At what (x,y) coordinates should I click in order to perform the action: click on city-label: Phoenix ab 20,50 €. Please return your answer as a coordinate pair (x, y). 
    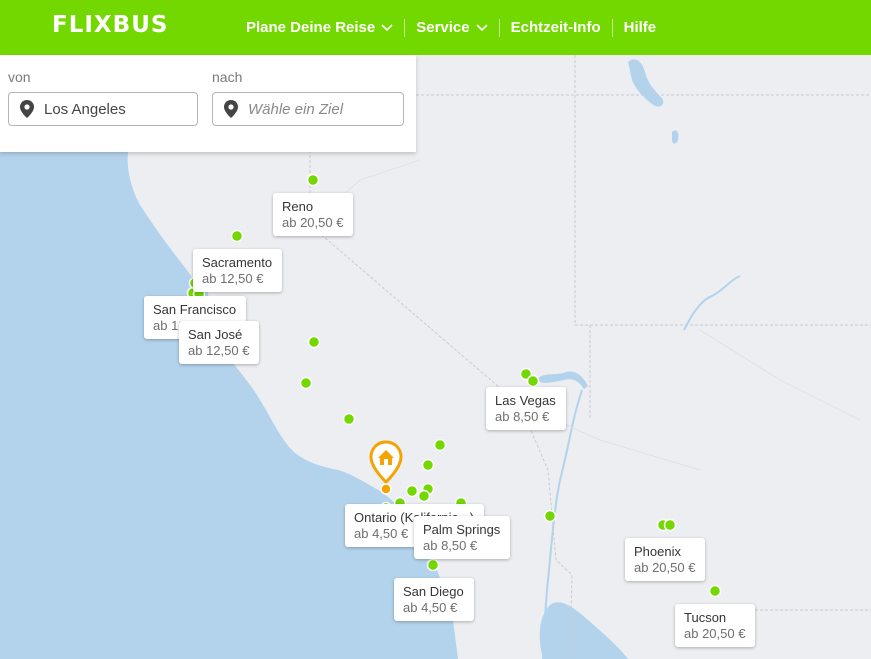
    Looking at the image, I should click on (665, 559).